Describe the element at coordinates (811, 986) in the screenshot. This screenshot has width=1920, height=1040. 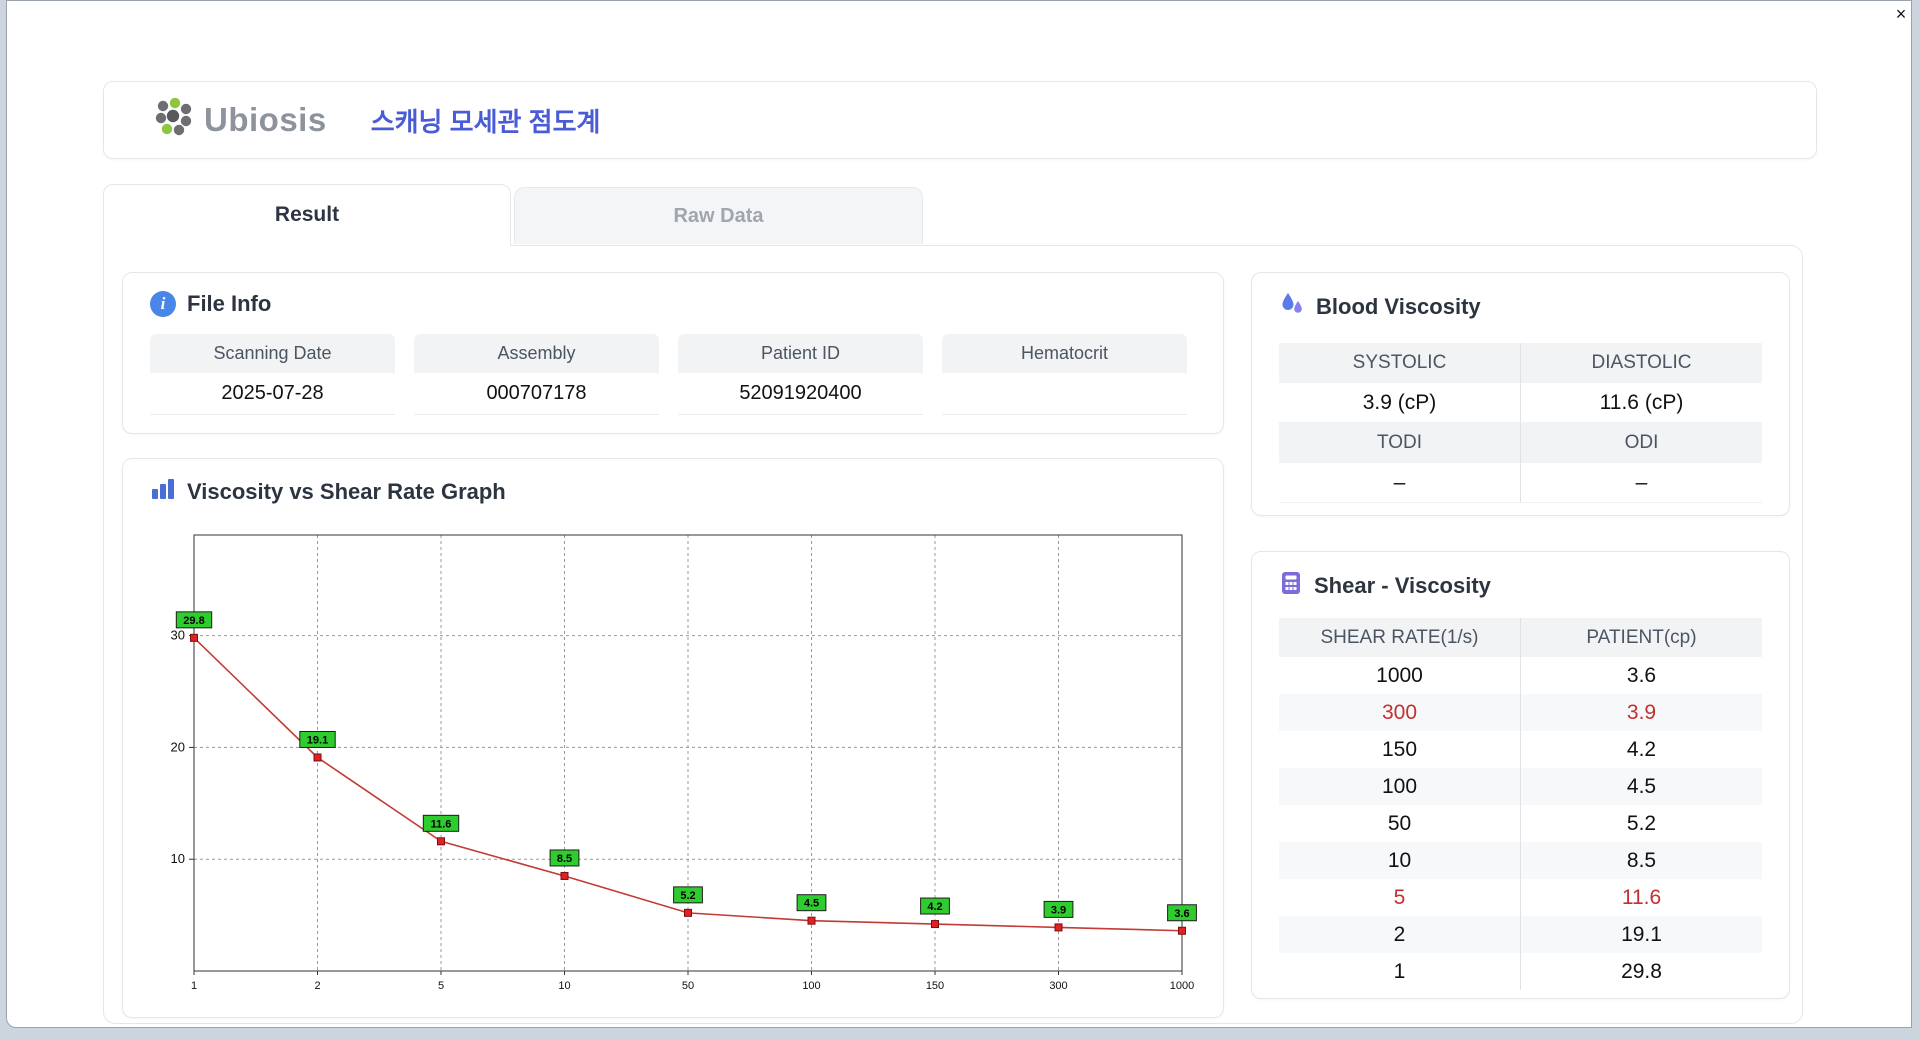
I see `svg-text: 100` at that location.